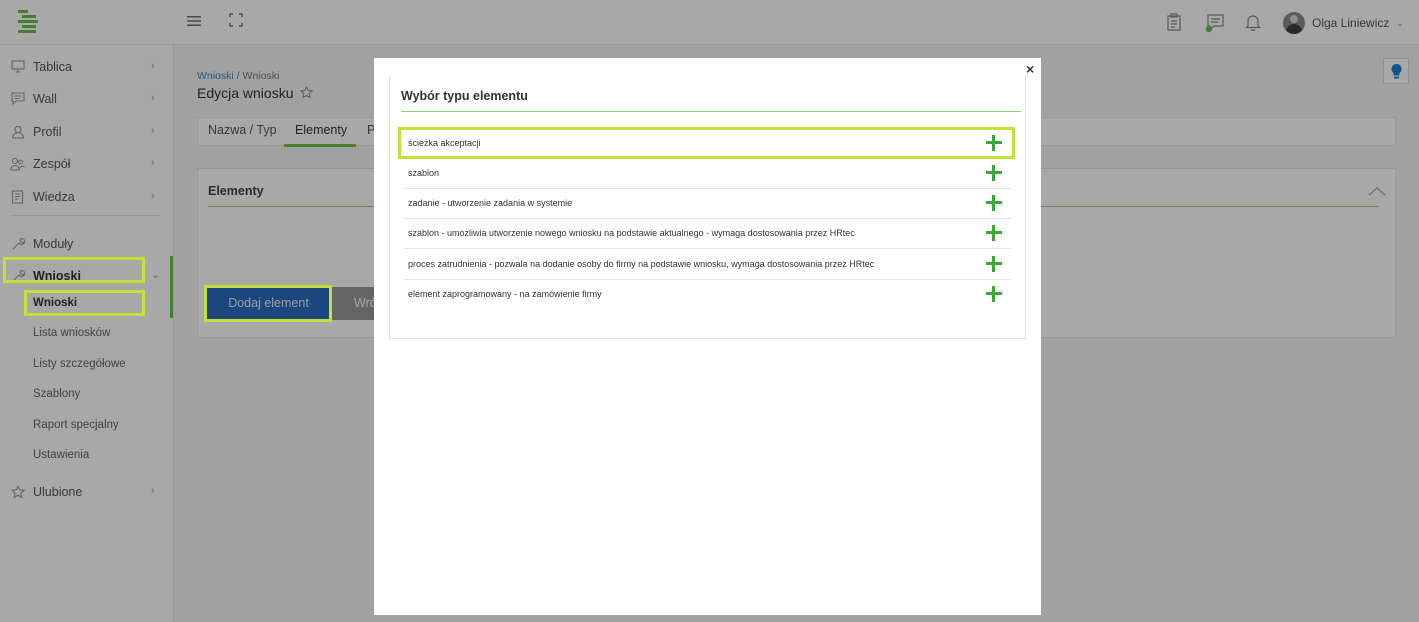 This screenshot has width=1419, height=622. Describe the element at coordinates (707, 204) in the screenshot. I see `option-zadanie: zadanie - utworzenie zadania w systemie` at that location.